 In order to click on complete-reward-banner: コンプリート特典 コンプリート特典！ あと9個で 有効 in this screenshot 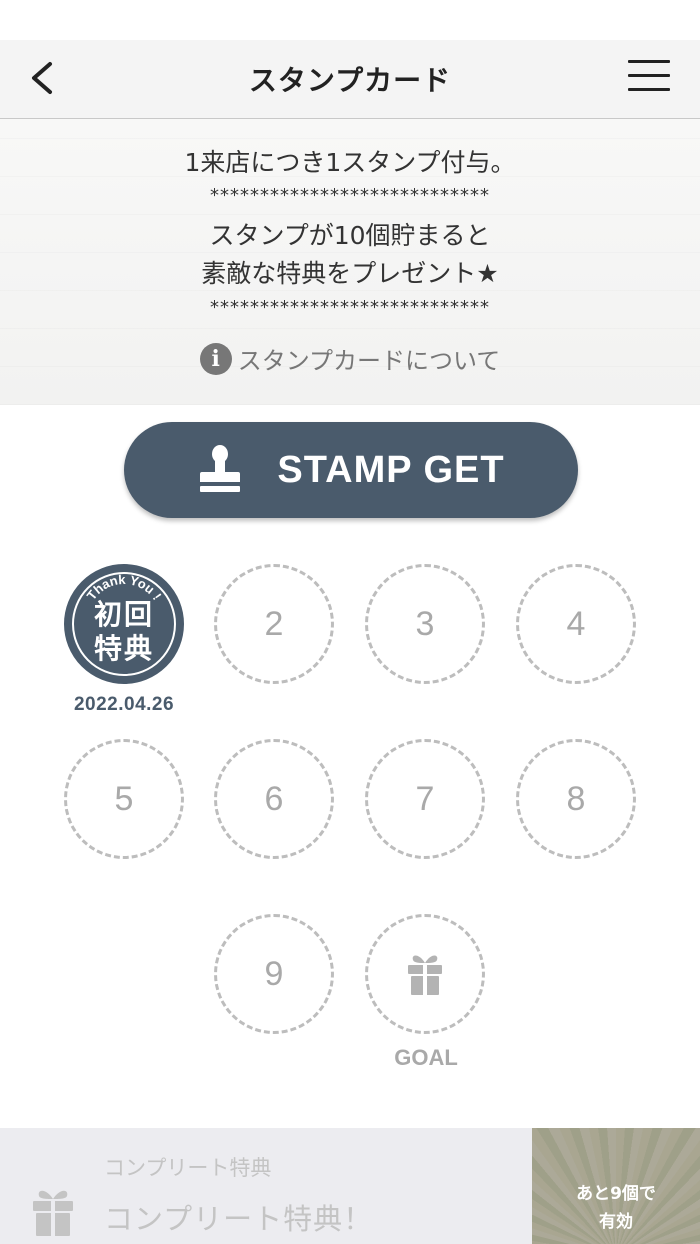, I will do `click(350, 1186)`.